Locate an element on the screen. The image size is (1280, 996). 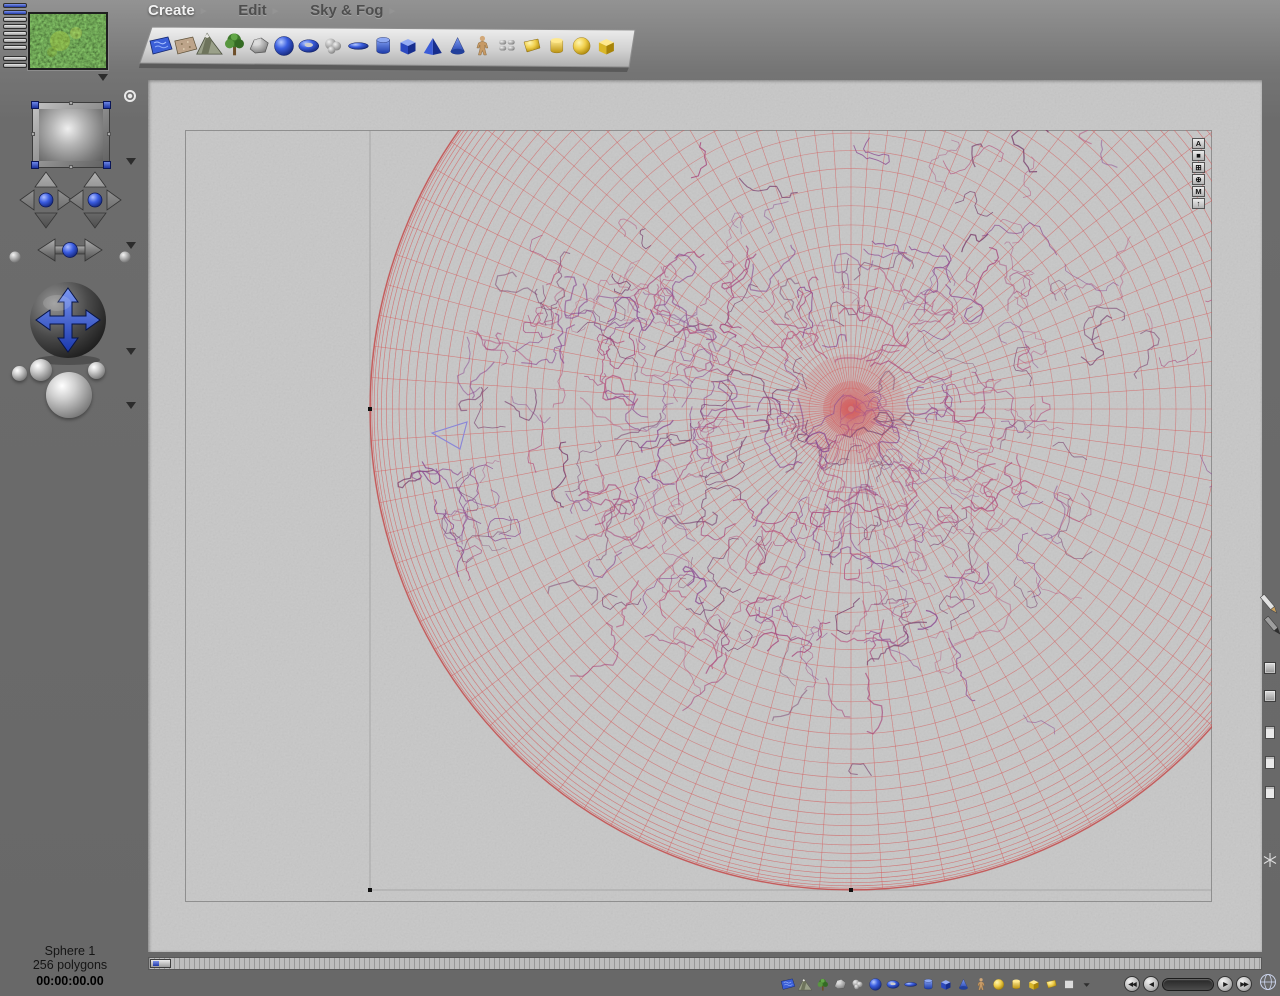
playback-controls: ◀◀ ◀ ▶ ▶▶ is located at coordinates (1188, 984).